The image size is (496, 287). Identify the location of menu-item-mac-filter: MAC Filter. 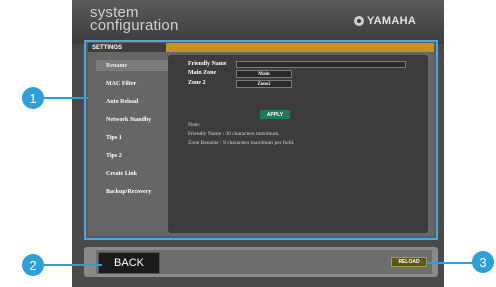
(132, 83).